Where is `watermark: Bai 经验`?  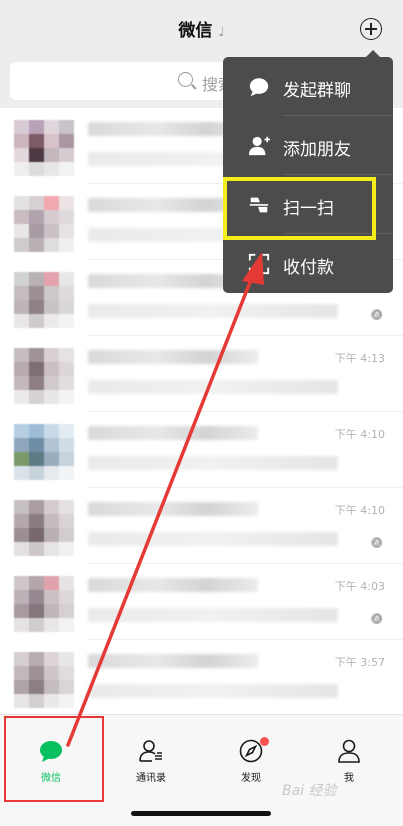
watermark: Bai 经验 is located at coordinates (309, 791).